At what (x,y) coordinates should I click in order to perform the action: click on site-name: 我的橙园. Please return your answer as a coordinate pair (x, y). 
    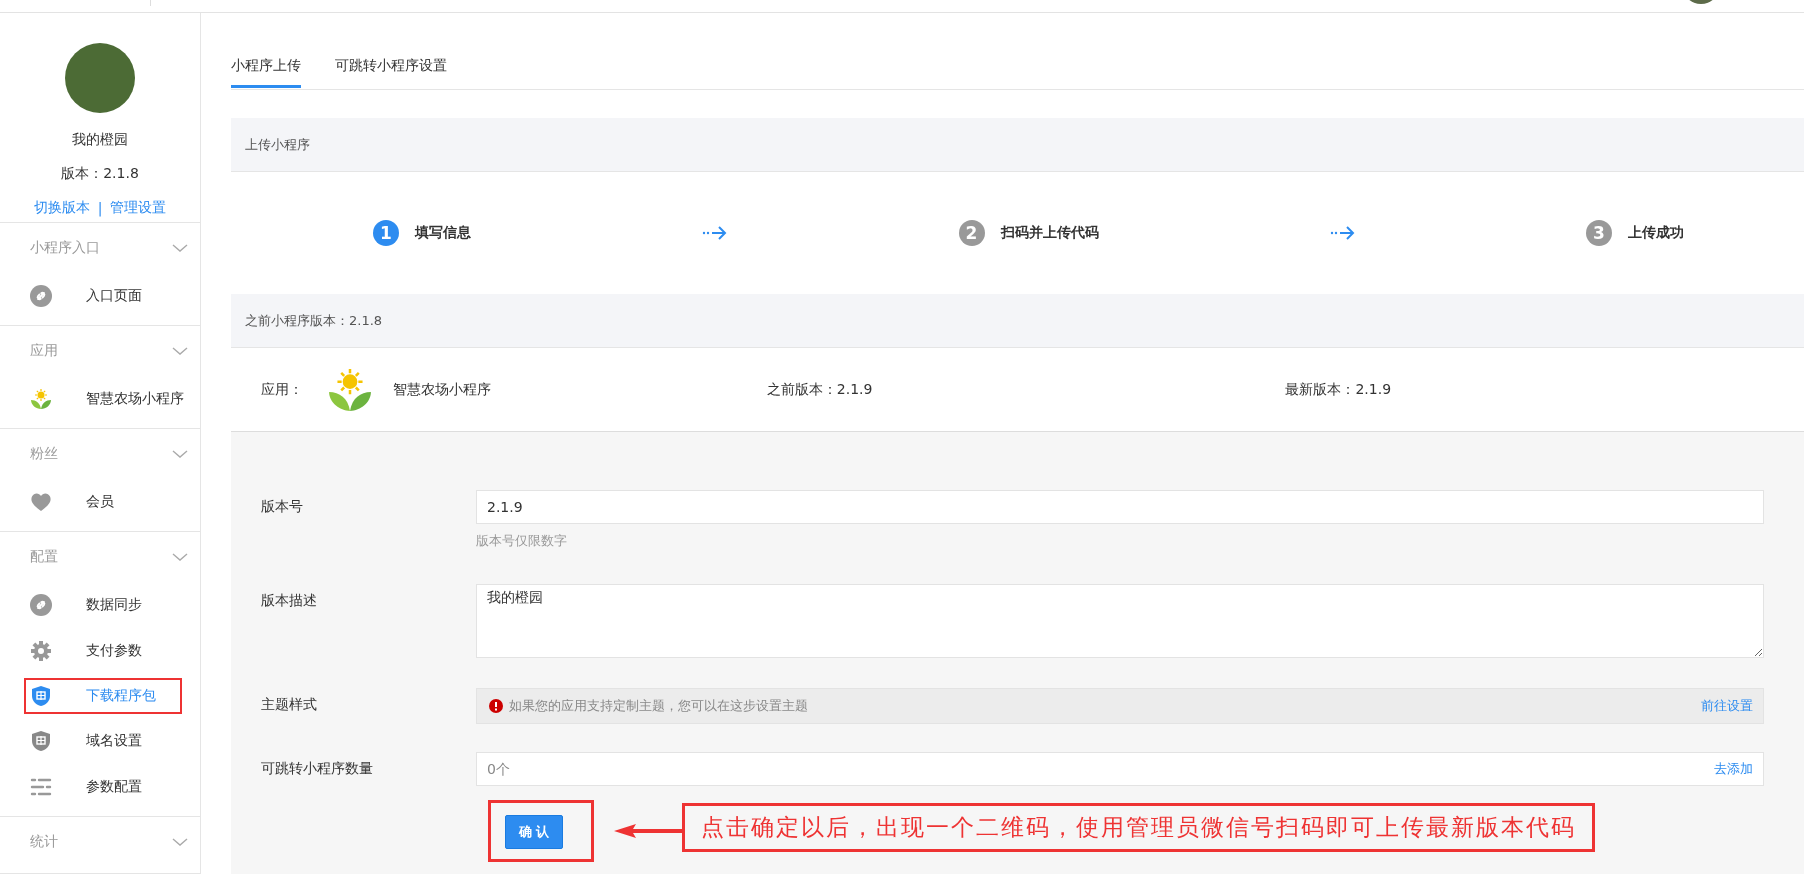
    Looking at the image, I should click on (100, 140).